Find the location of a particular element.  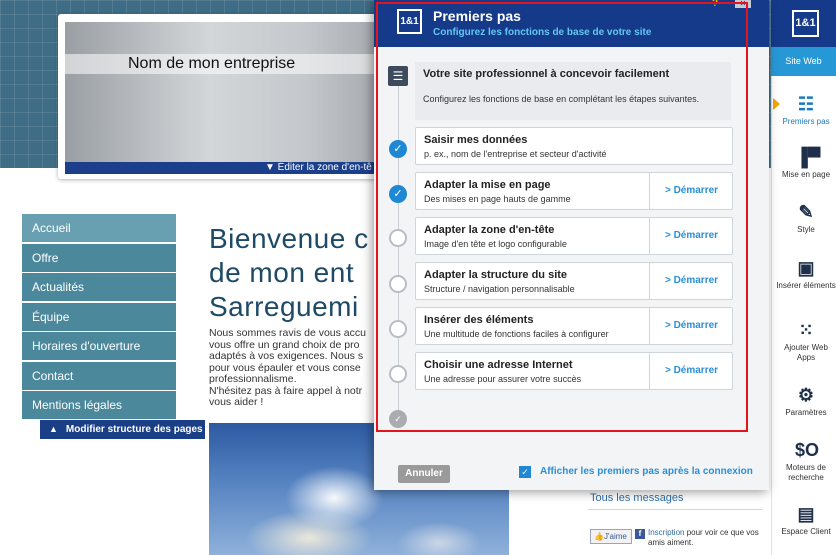

client-area-icon: ▤ is located at coordinates (806, 514).